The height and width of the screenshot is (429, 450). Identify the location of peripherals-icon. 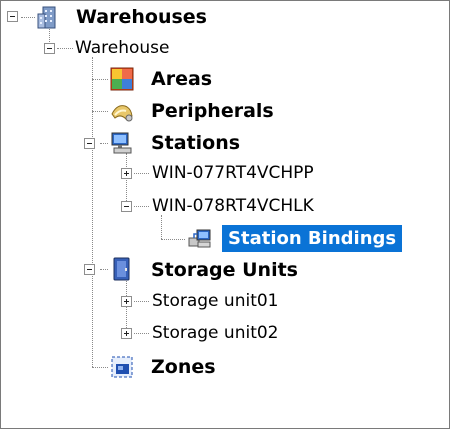
(122, 113).